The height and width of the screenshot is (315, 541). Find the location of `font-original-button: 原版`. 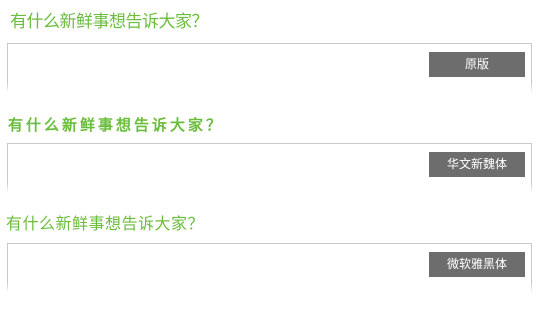

font-original-button: 原版 is located at coordinates (477, 64).